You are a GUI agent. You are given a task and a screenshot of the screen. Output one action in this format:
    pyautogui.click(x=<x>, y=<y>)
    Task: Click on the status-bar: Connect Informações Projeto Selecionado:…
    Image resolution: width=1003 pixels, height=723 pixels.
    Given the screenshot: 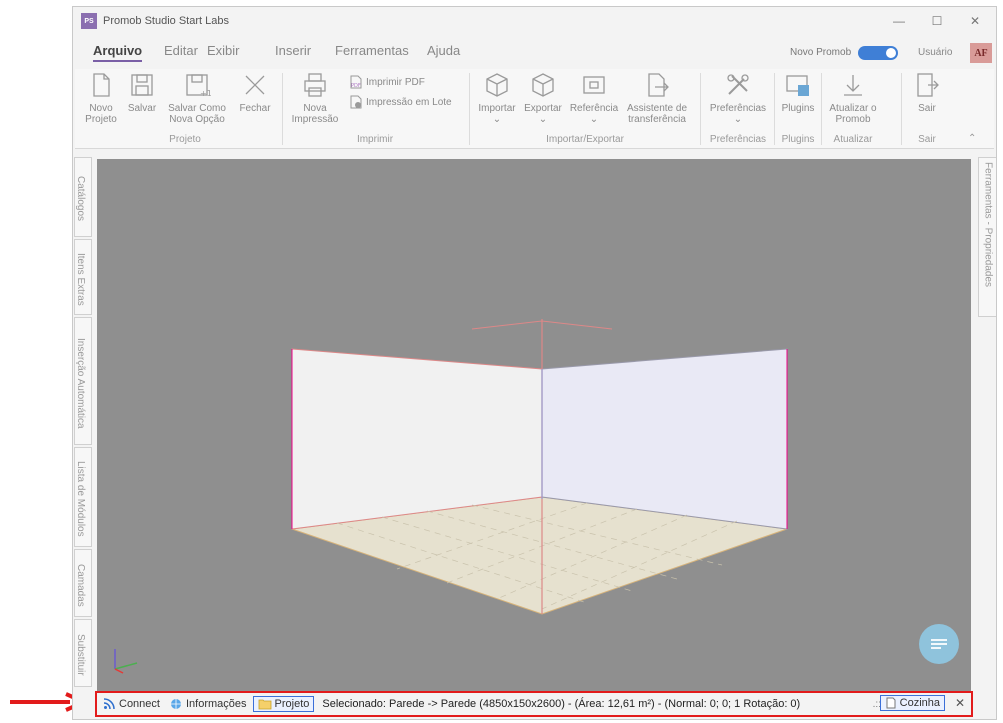 What is the action you would take?
    pyautogui.click(x=534, y=704)
    